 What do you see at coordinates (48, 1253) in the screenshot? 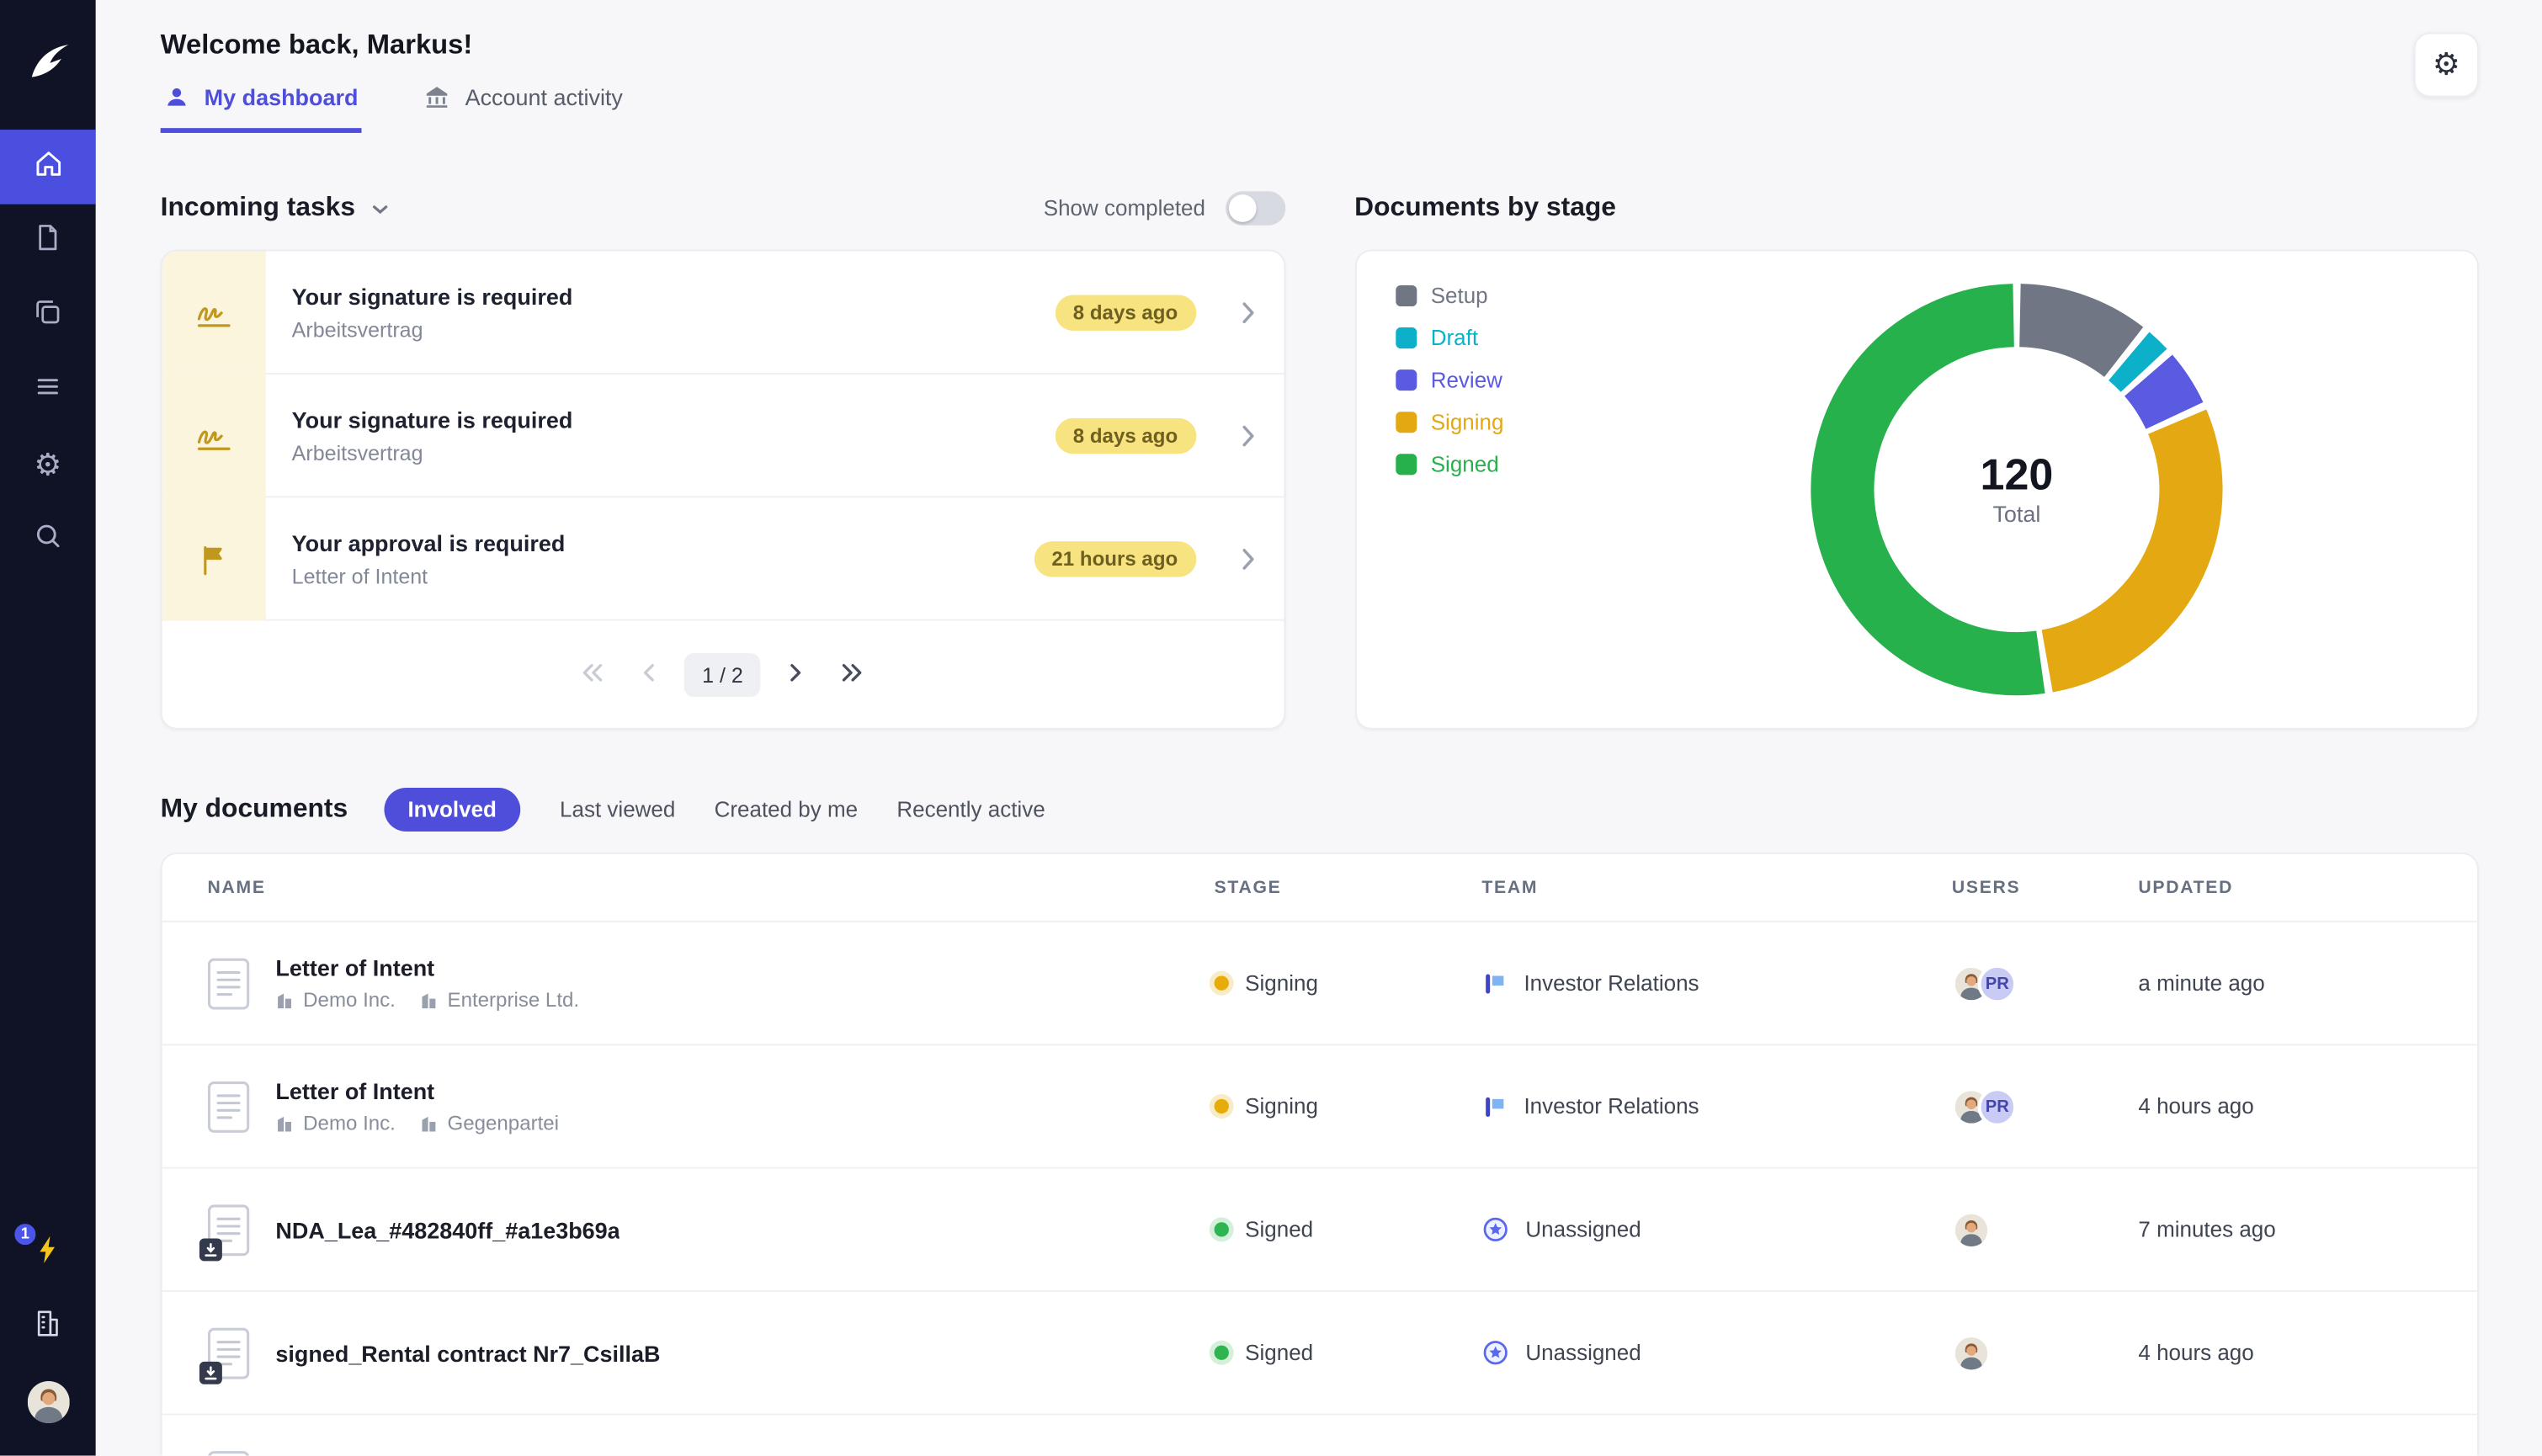
I see `sidebar-item-notifications: 1` at bounding box center [48, 1253].